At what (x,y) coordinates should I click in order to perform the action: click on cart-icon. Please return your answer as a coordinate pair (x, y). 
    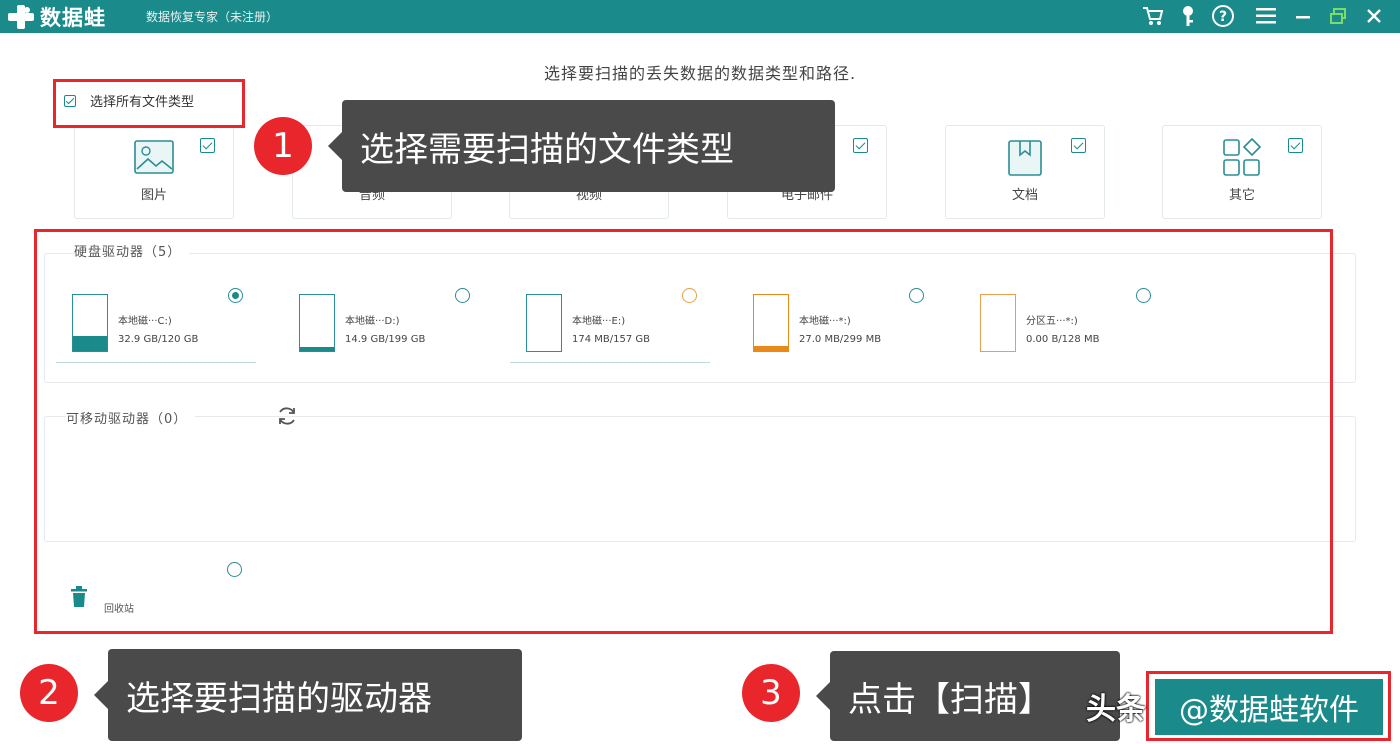
    Looking at the image, I should click on (1153, 16).